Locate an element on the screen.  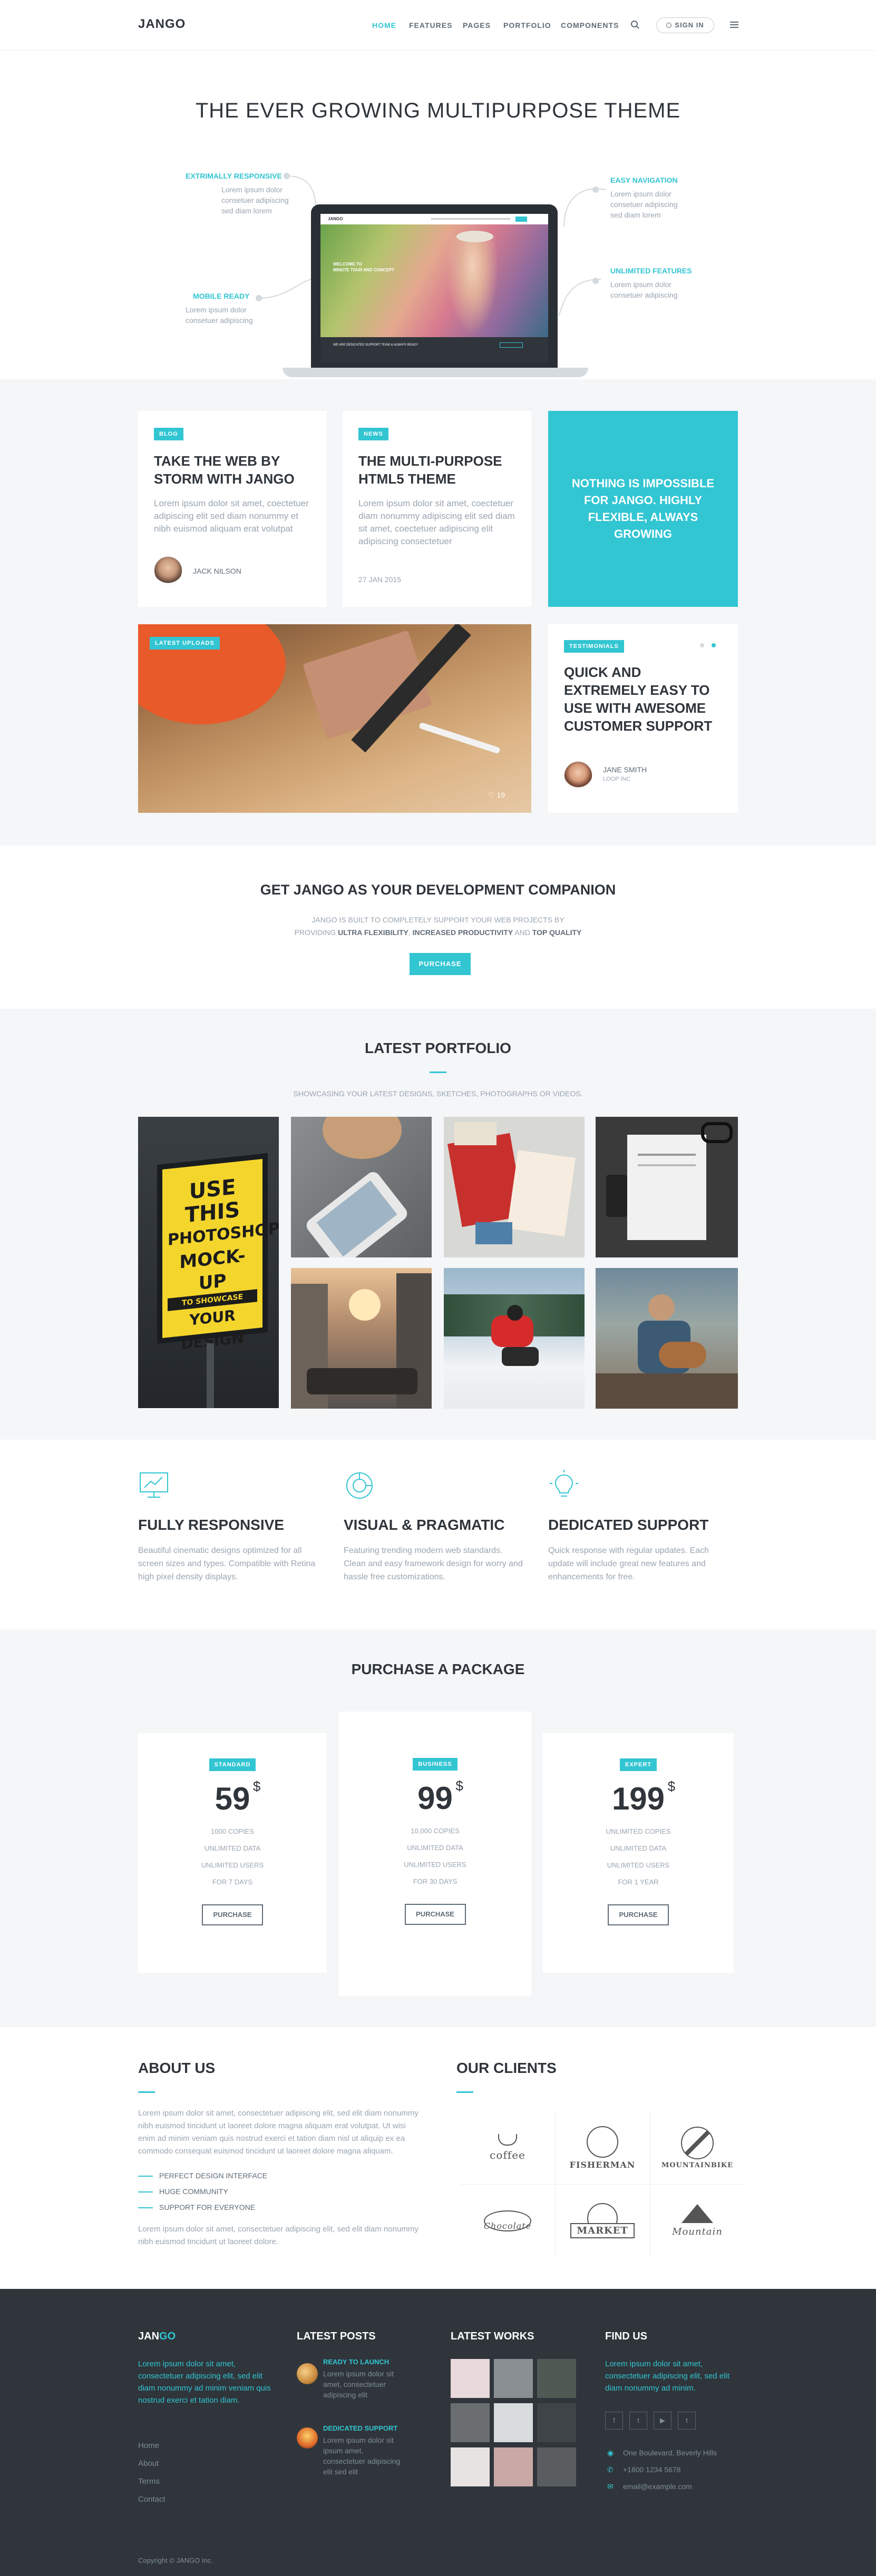
client-logo-mountainbike: MOUNTAINBIKE is located at coordinates (698, 2147).